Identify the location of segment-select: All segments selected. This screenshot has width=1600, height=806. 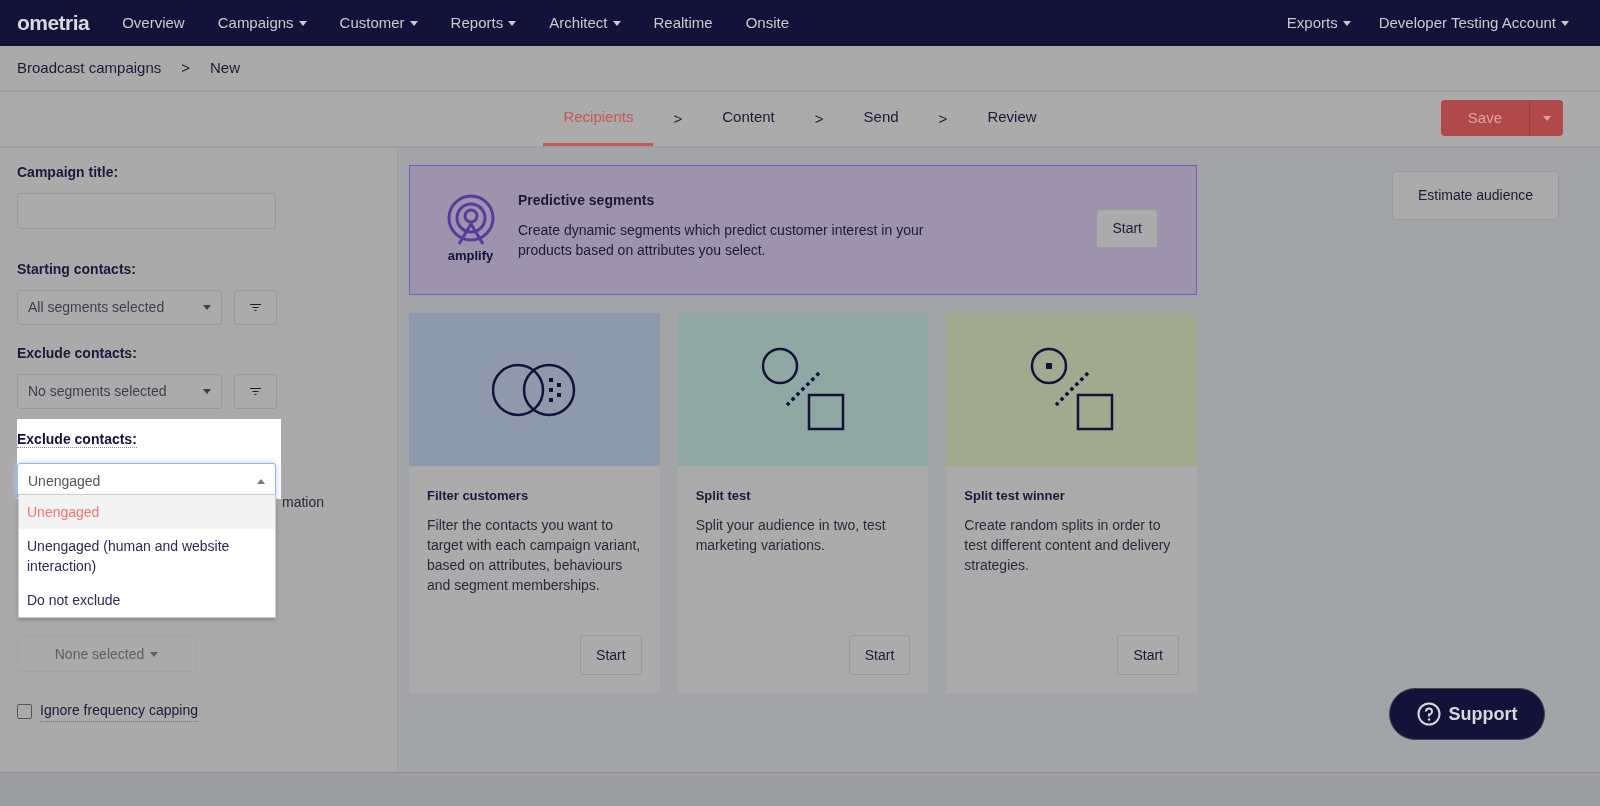
(119, 307).